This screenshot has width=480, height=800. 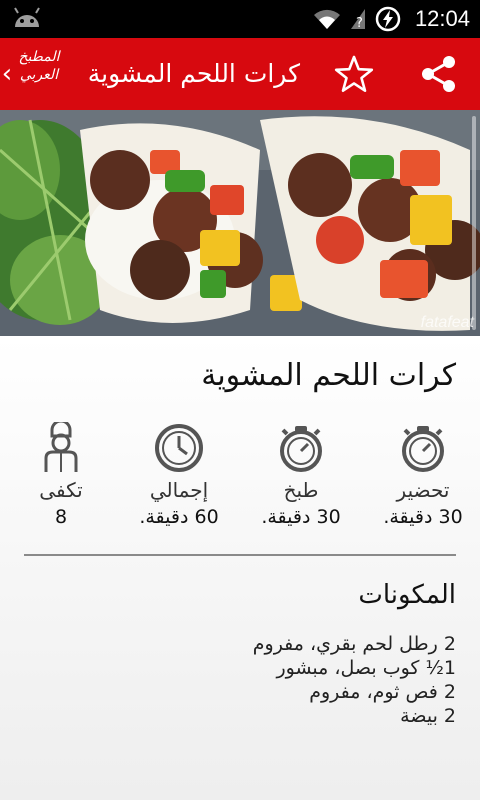 I want to click on stat-serves: تكفى 8, so click(x=61, y=475).